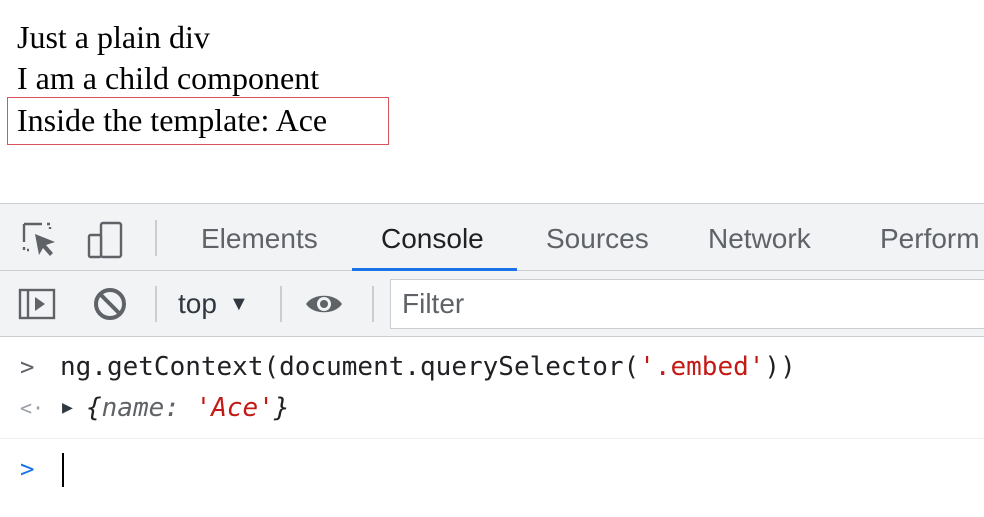 The height and width of the screenshot is (517, 984). I want to click on execution-context-select: top ▼, so click(213, 304).